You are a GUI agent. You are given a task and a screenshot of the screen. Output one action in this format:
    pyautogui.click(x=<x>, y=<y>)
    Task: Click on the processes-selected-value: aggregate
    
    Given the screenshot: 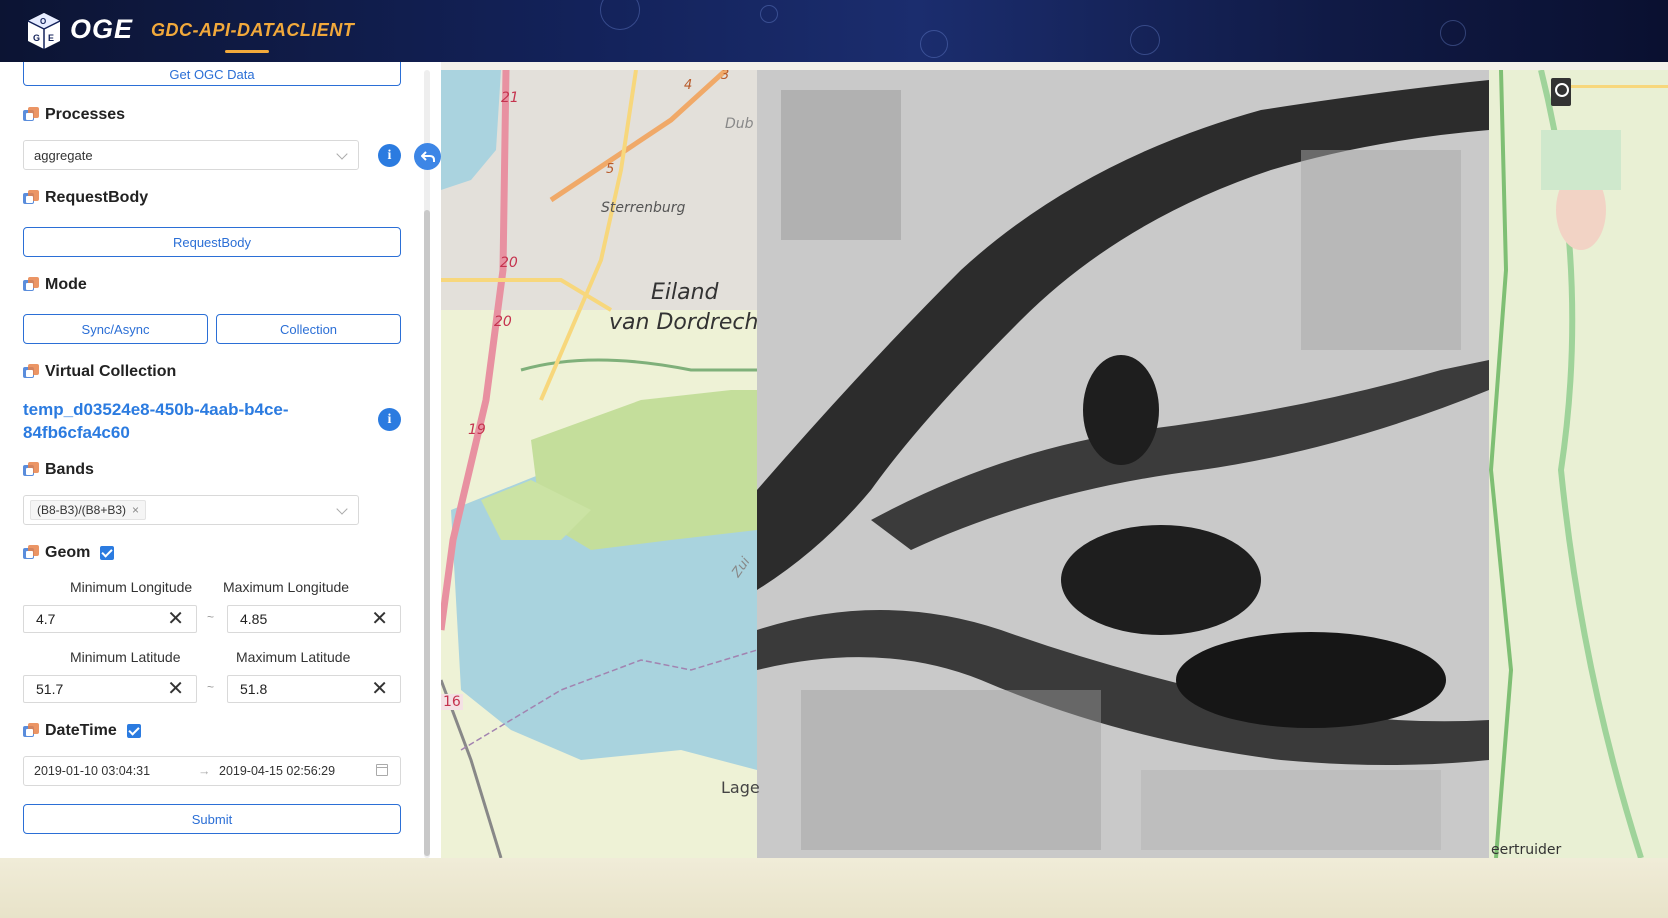 What is the action you would take?
    pyautogui.click(x=63, y=155)
    